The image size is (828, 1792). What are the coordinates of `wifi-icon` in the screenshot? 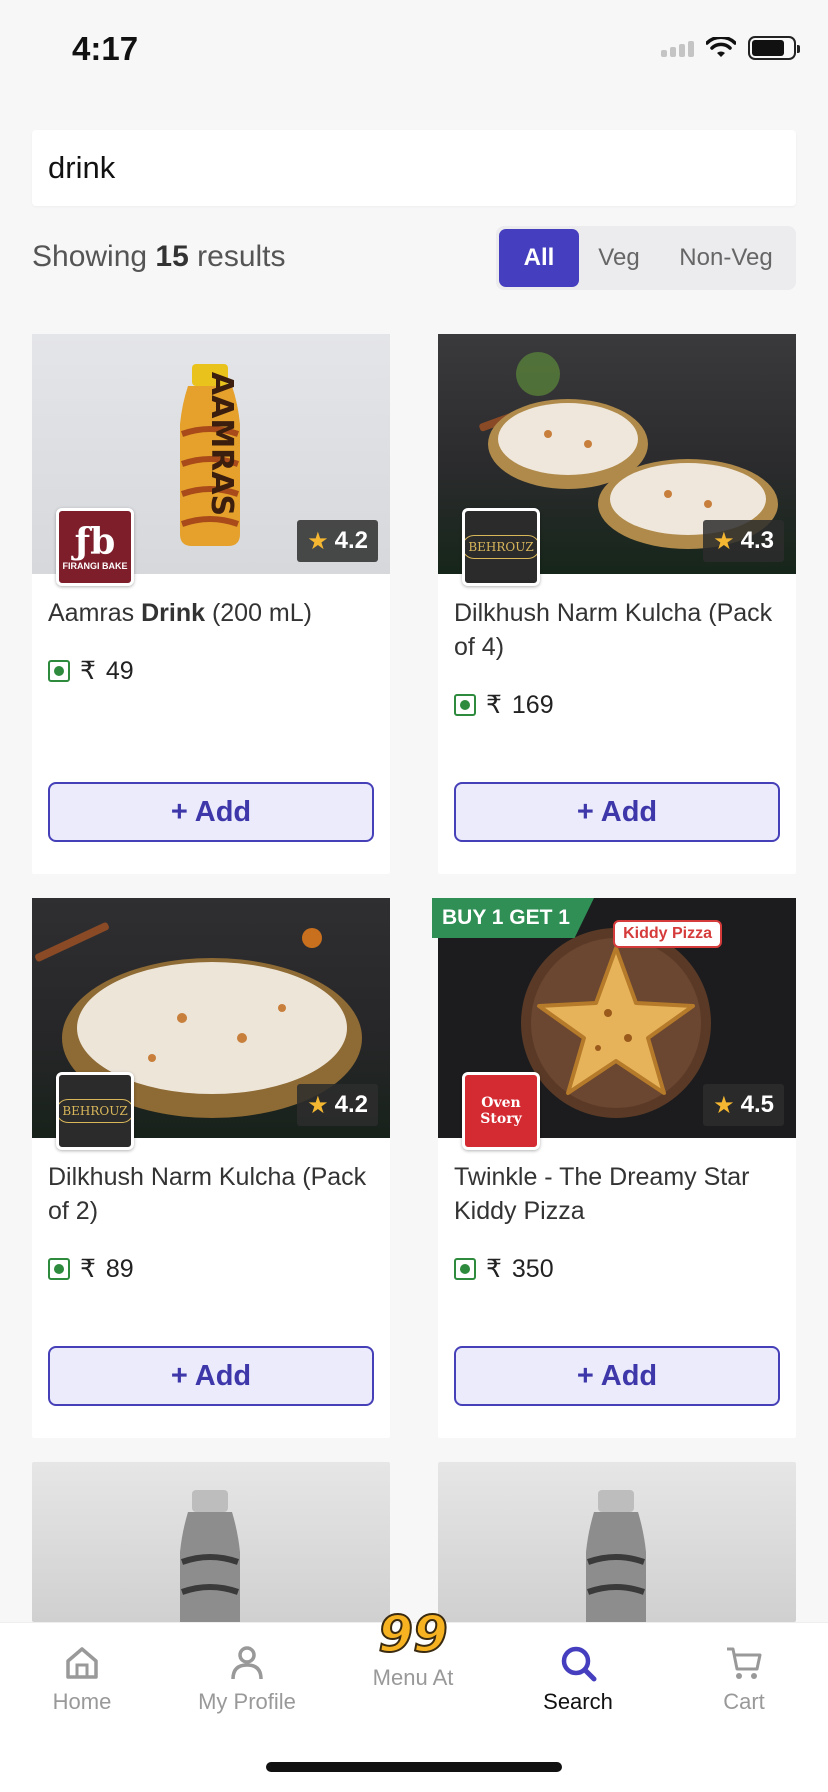 It's located at (721, 47).